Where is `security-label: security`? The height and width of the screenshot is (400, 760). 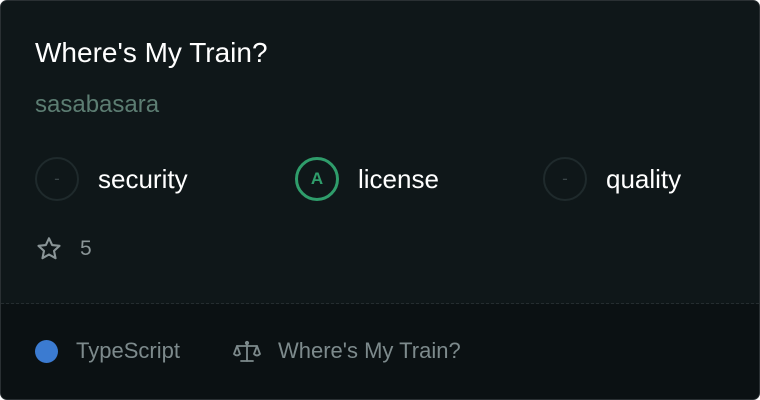 security-label: security is located at coordinates (143, 178).